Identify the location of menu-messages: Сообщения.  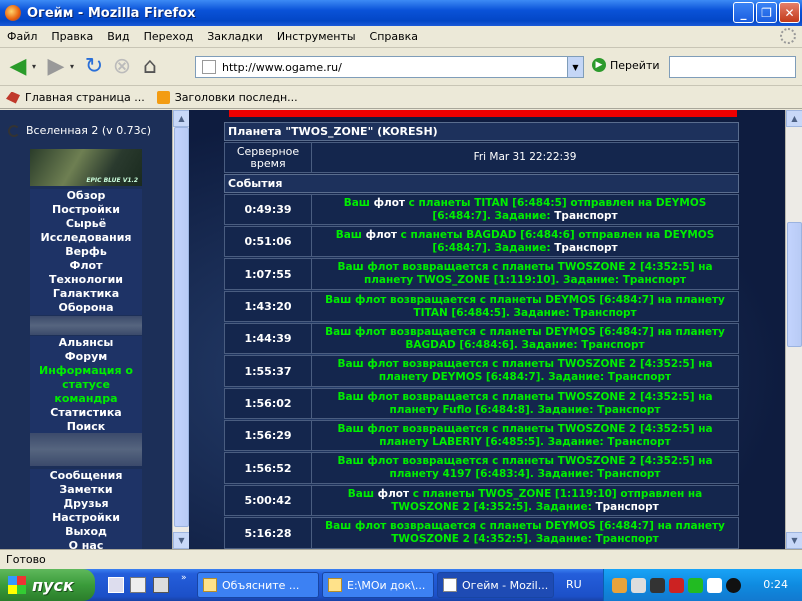
(86, 476).